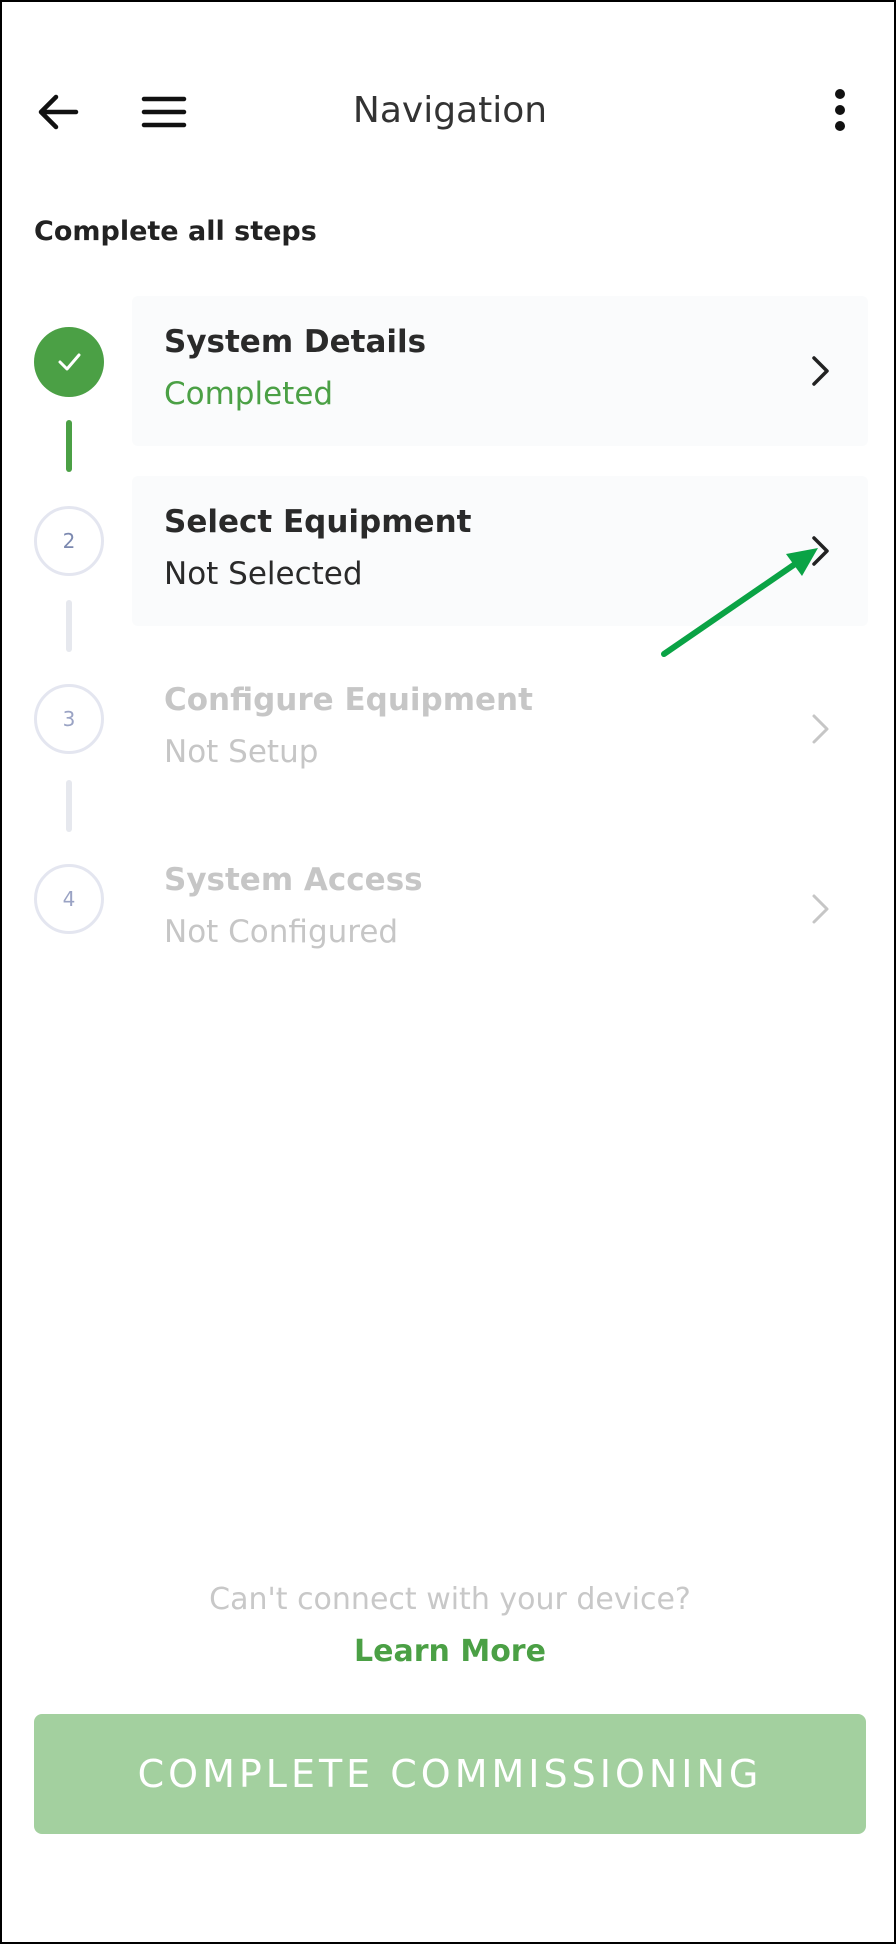 The image size is (896, 1944). What do you see at coordinates (318, 522) in the screenshot?
I see `step-title: Select Equipment` at bounding box center [318, 522].